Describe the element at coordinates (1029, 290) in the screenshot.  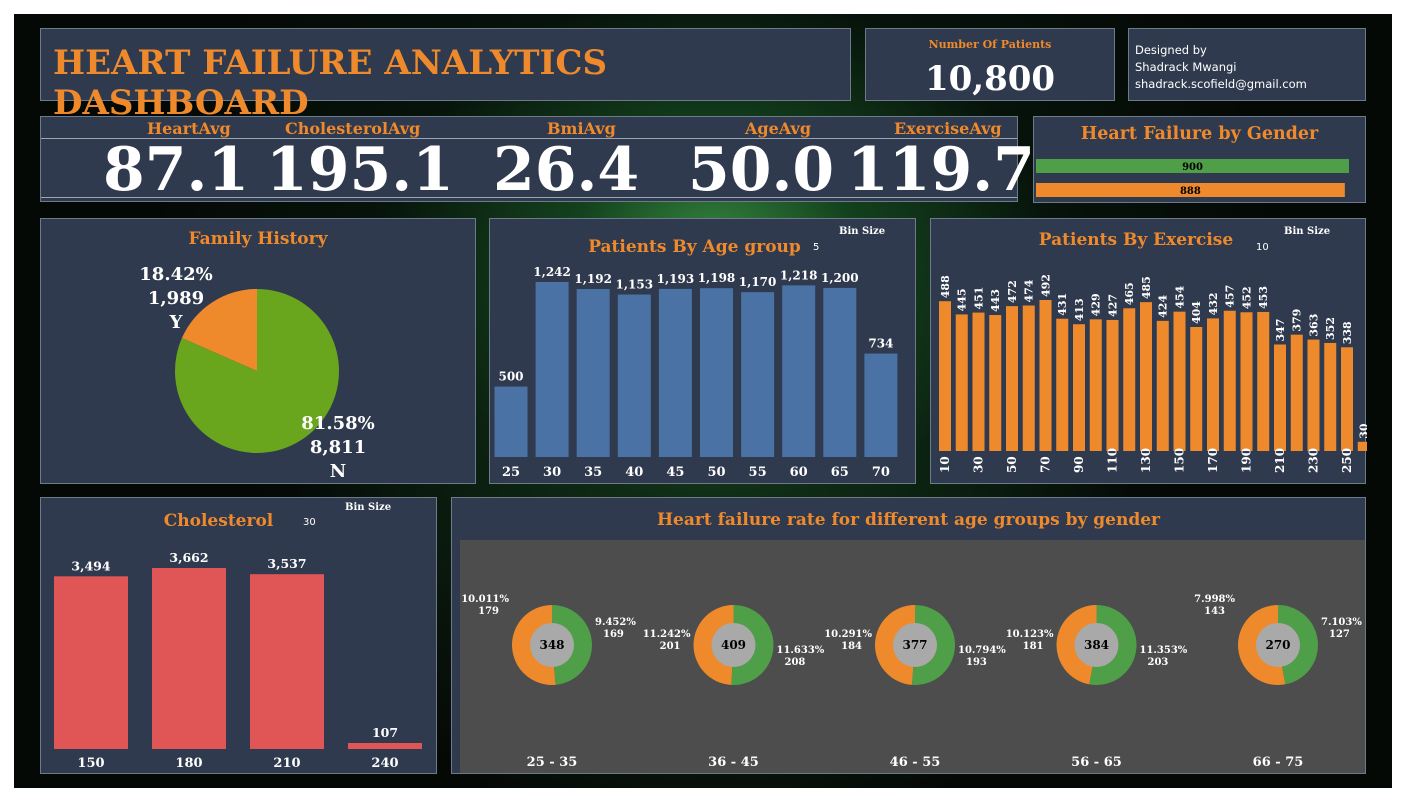
I see `exercise-bar-value-5: 474` at that location.